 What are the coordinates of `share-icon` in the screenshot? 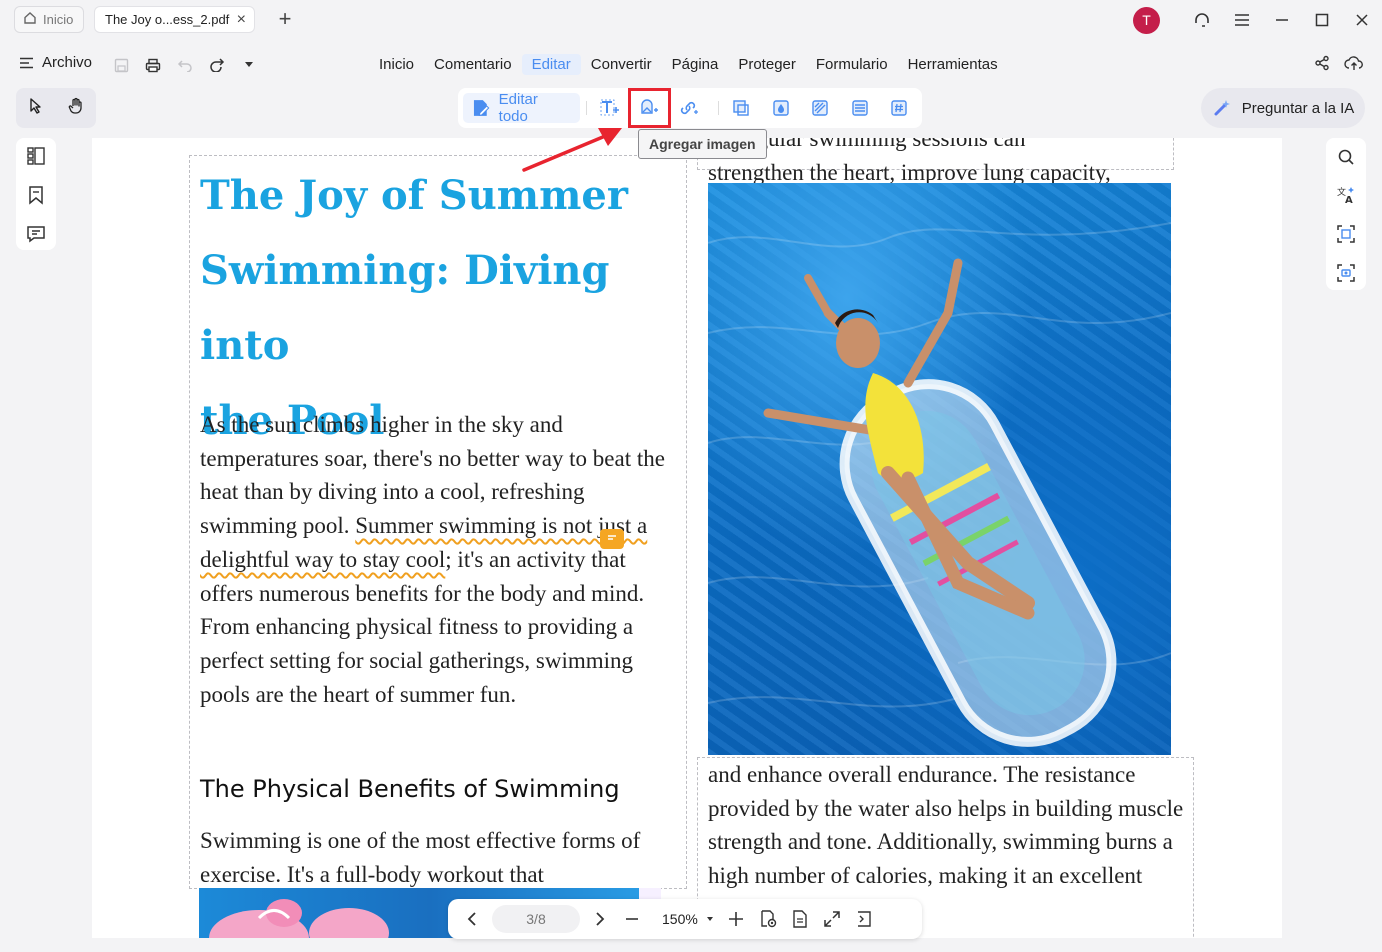 It's located at (1322, 65).